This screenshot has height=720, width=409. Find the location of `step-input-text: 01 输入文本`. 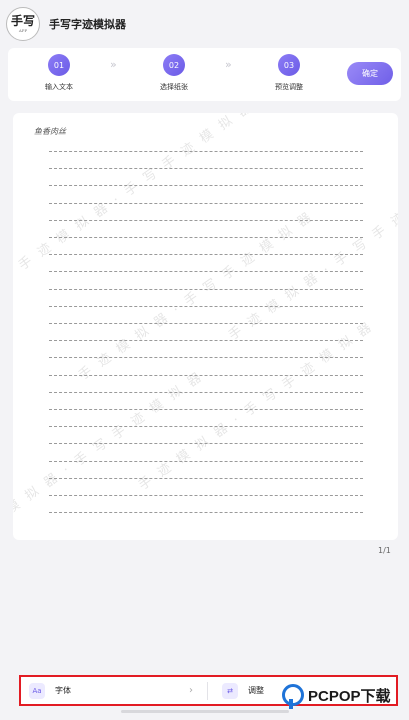

step-input-text: 01 输入文本 is located at coordinates (59, 73).